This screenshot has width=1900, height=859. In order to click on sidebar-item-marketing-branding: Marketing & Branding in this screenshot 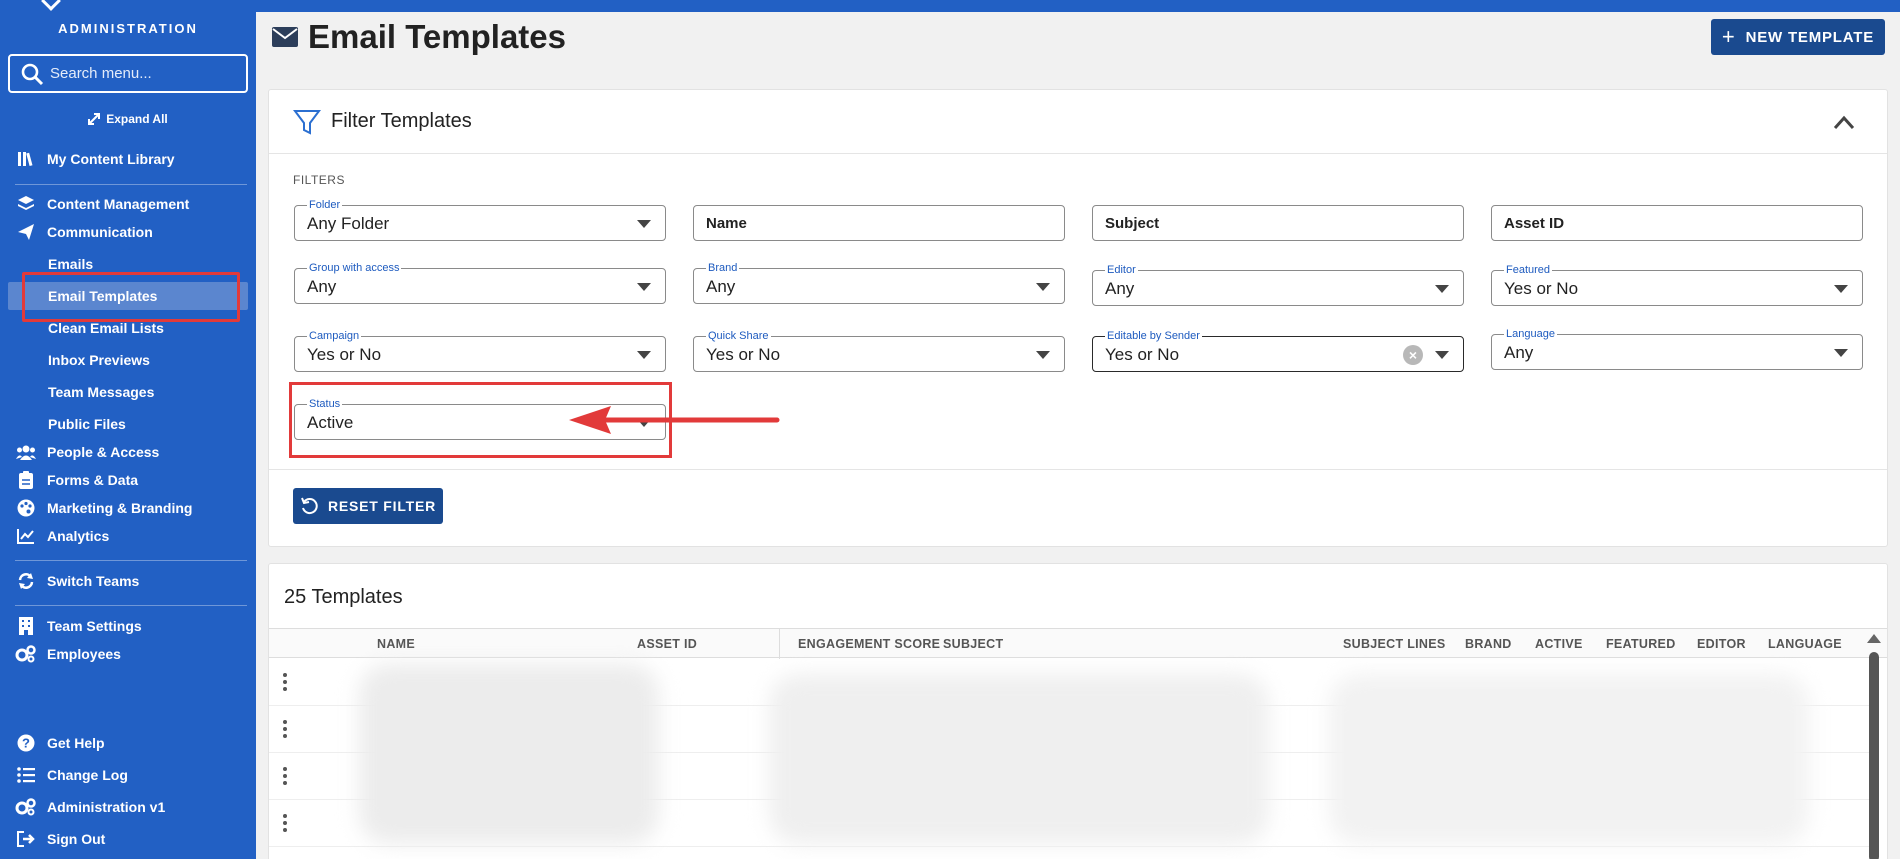, I will do `click(128, 508)`.